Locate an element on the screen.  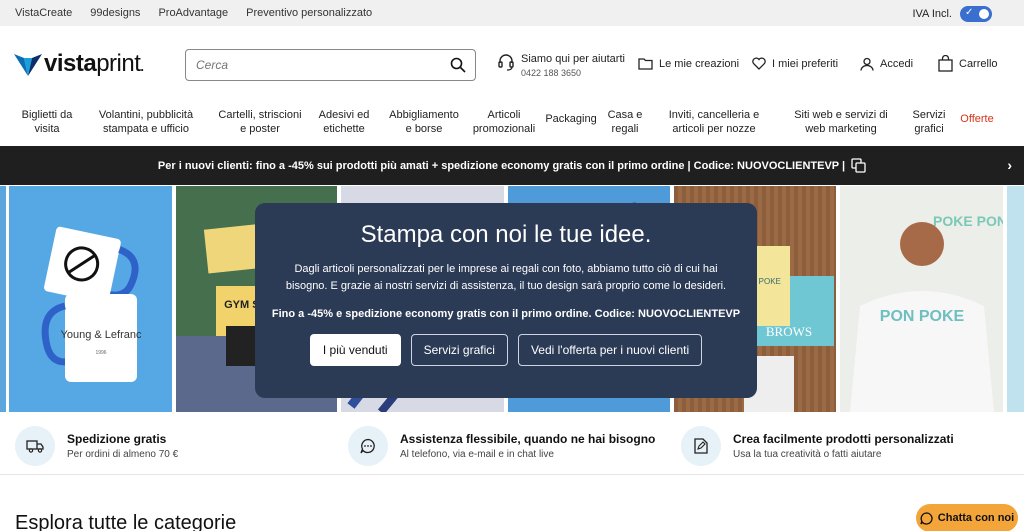
hero-tile-edge is located at coordinates (3, 299).